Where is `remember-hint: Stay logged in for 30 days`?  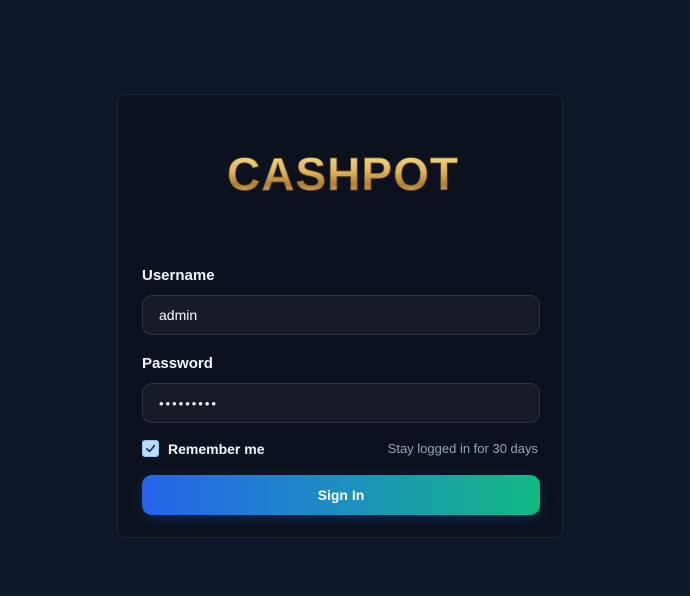
remember-hint: Stay logged in for 30 days is located at coordinates (462, 448).